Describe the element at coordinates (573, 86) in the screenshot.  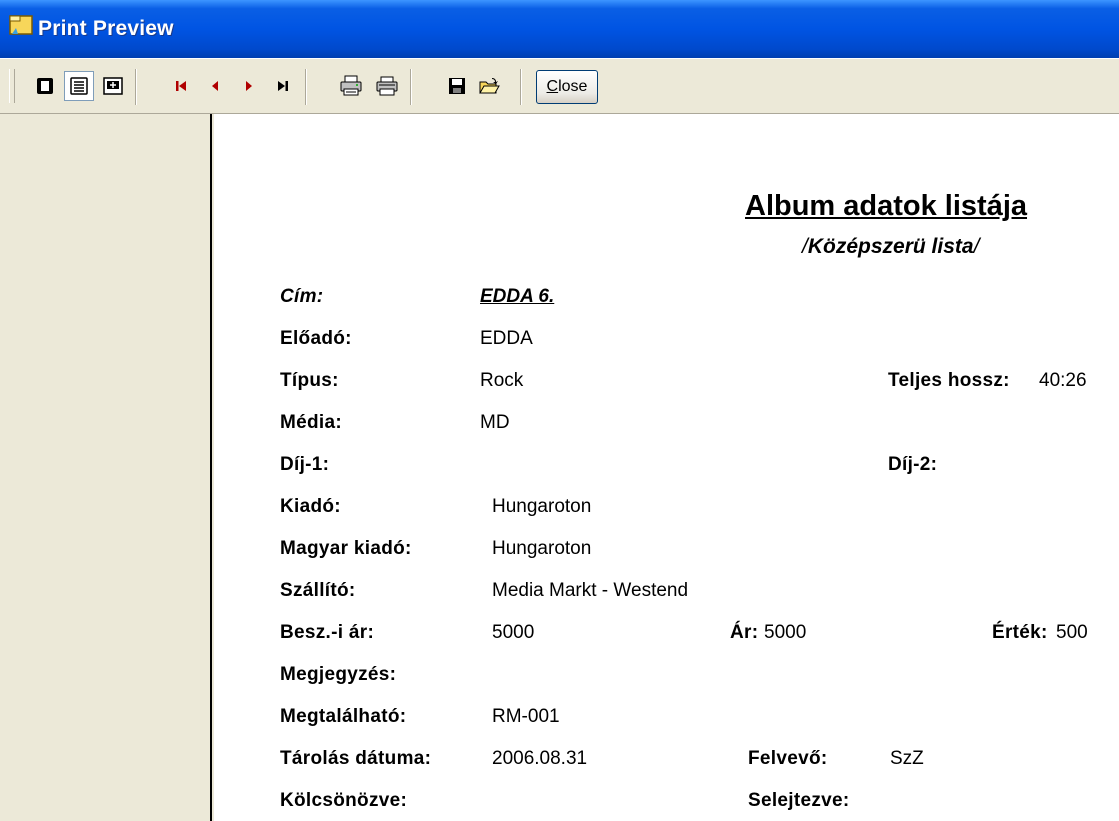
I see `close-button-label: lose` at that location.